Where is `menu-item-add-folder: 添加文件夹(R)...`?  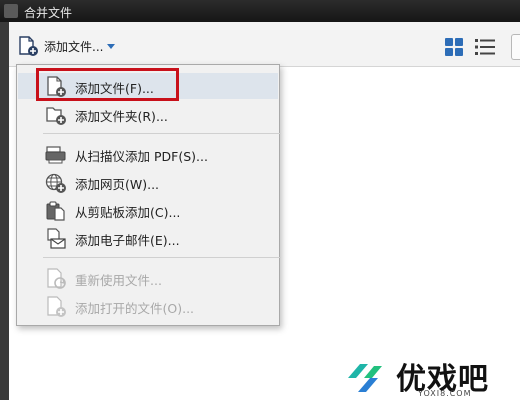
menu-item-add-folder: 添加文件夹(R)... is located at coordinates (148, 114).